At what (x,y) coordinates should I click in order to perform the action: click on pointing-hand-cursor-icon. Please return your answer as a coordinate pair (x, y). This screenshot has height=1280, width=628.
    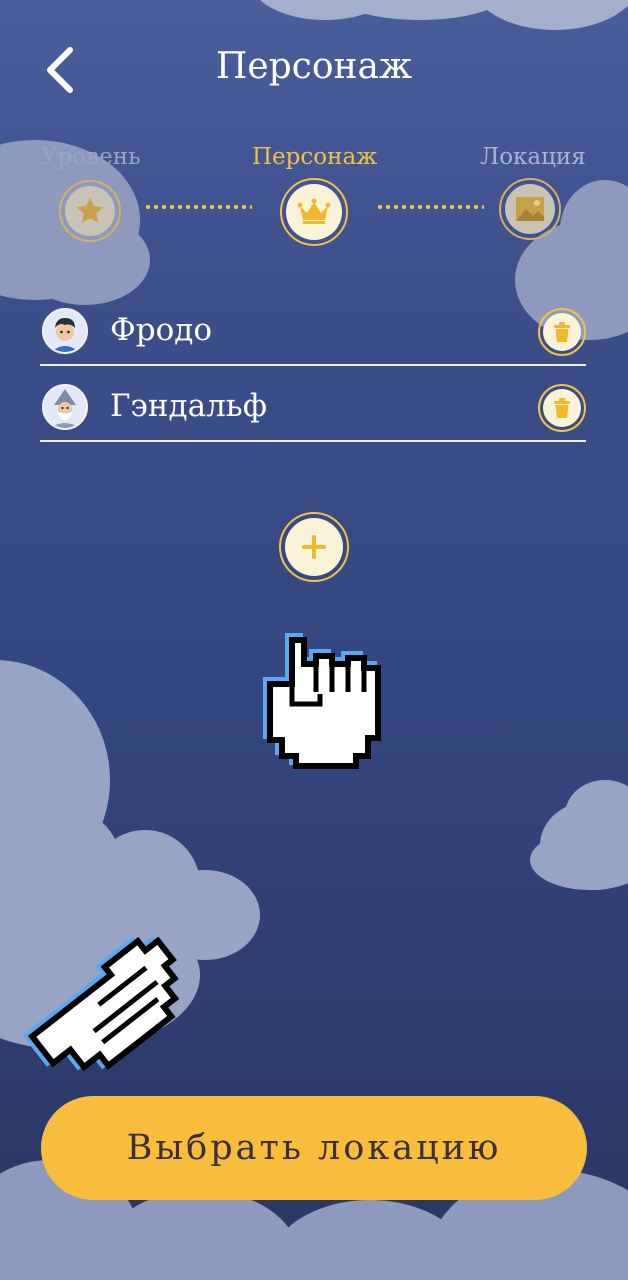
    Looking at the image, I should click on (101, 1003).